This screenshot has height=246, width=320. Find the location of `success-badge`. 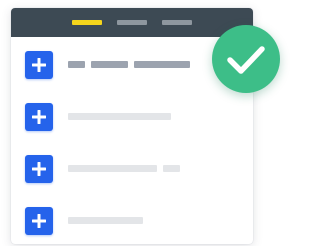

success-badge is located at coordinates (246, 59).